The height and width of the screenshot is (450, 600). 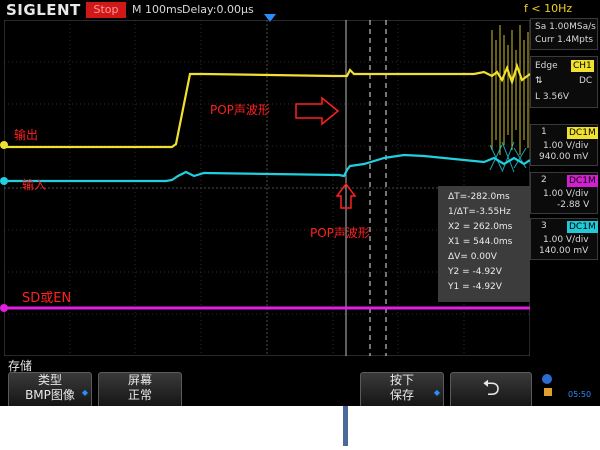 What do you see at coordinates (582, 133) in the screenshot?
I see `channel-1-coupling: DC1M` at bounding box center [582, 133].